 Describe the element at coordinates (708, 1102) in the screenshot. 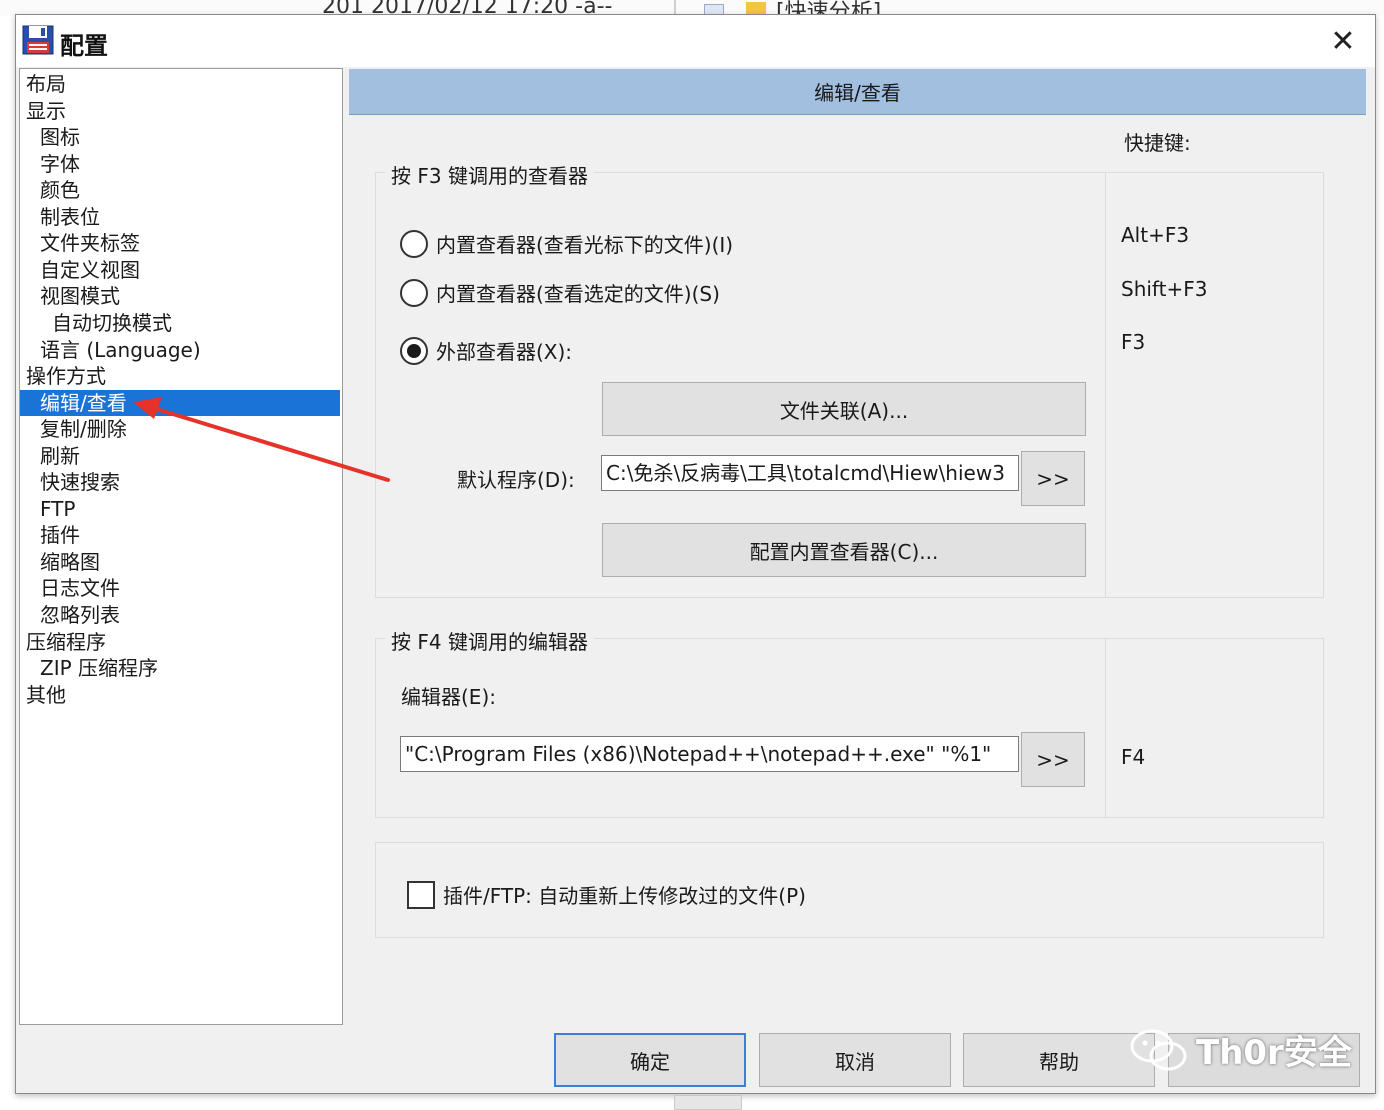

I see `background-bottom-edge` at that location.